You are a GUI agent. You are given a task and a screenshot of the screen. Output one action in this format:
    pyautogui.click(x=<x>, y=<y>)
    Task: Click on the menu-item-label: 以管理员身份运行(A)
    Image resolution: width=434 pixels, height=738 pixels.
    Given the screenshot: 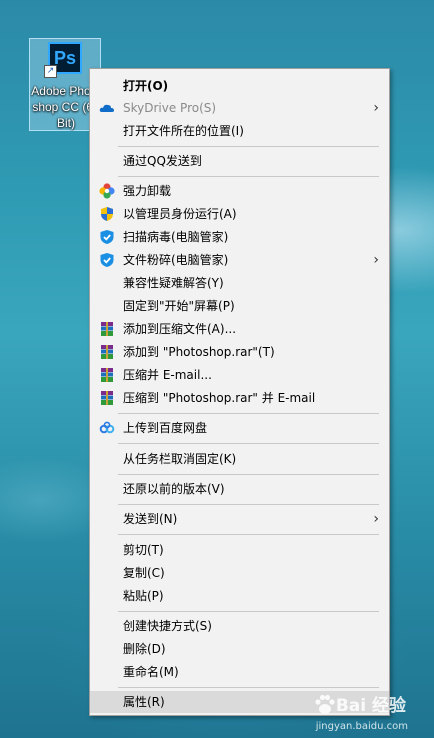 What is the action you would take?
    pyautogui.click(x=180, y=214)
    